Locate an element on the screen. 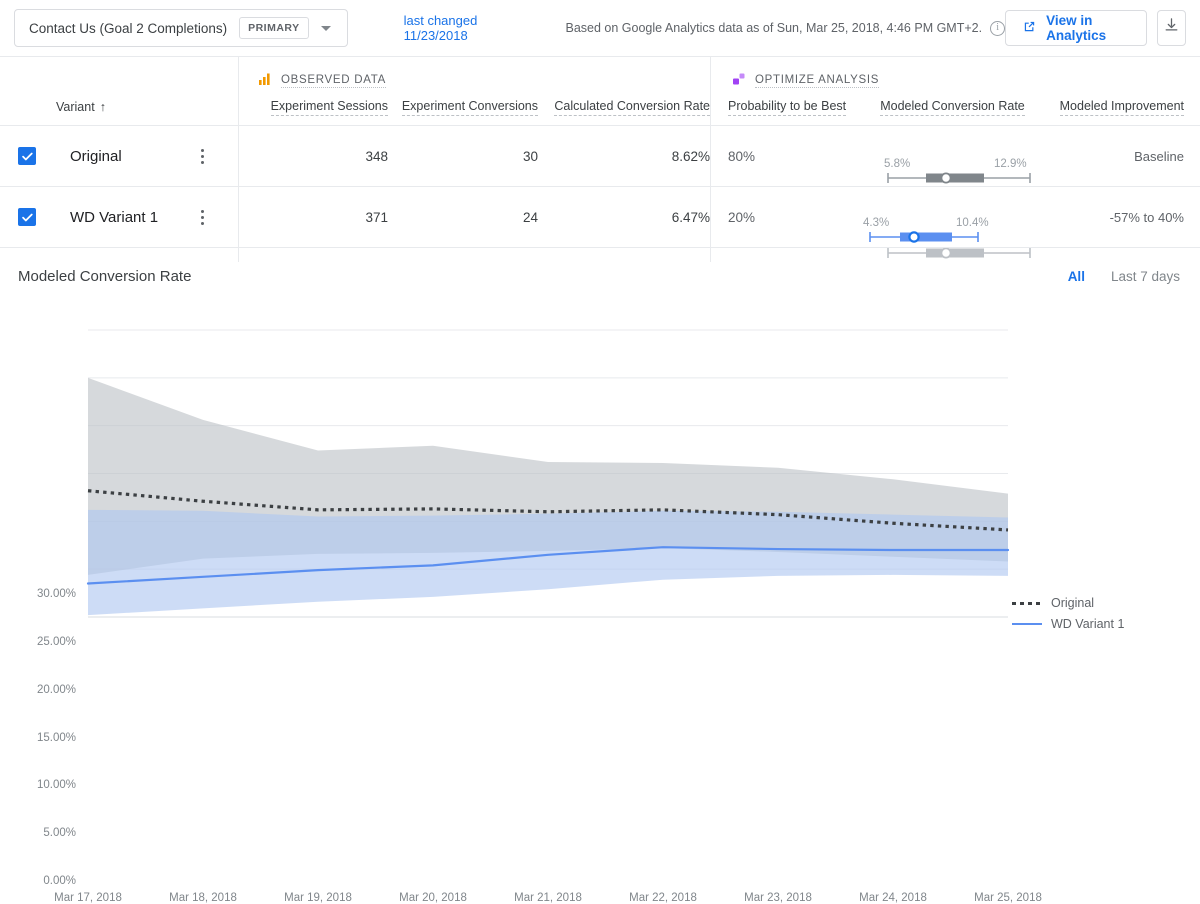  view-in-analytics-button: View in Analytics is located at coordinates (1076, 28).